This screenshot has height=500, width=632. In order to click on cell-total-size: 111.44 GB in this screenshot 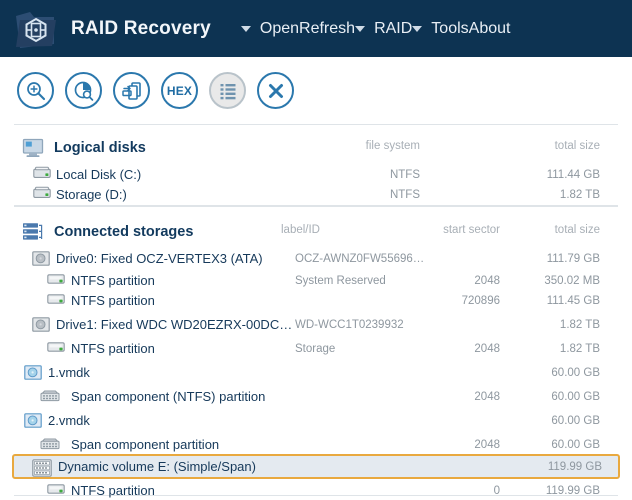, I will do `click(573, 174)`.